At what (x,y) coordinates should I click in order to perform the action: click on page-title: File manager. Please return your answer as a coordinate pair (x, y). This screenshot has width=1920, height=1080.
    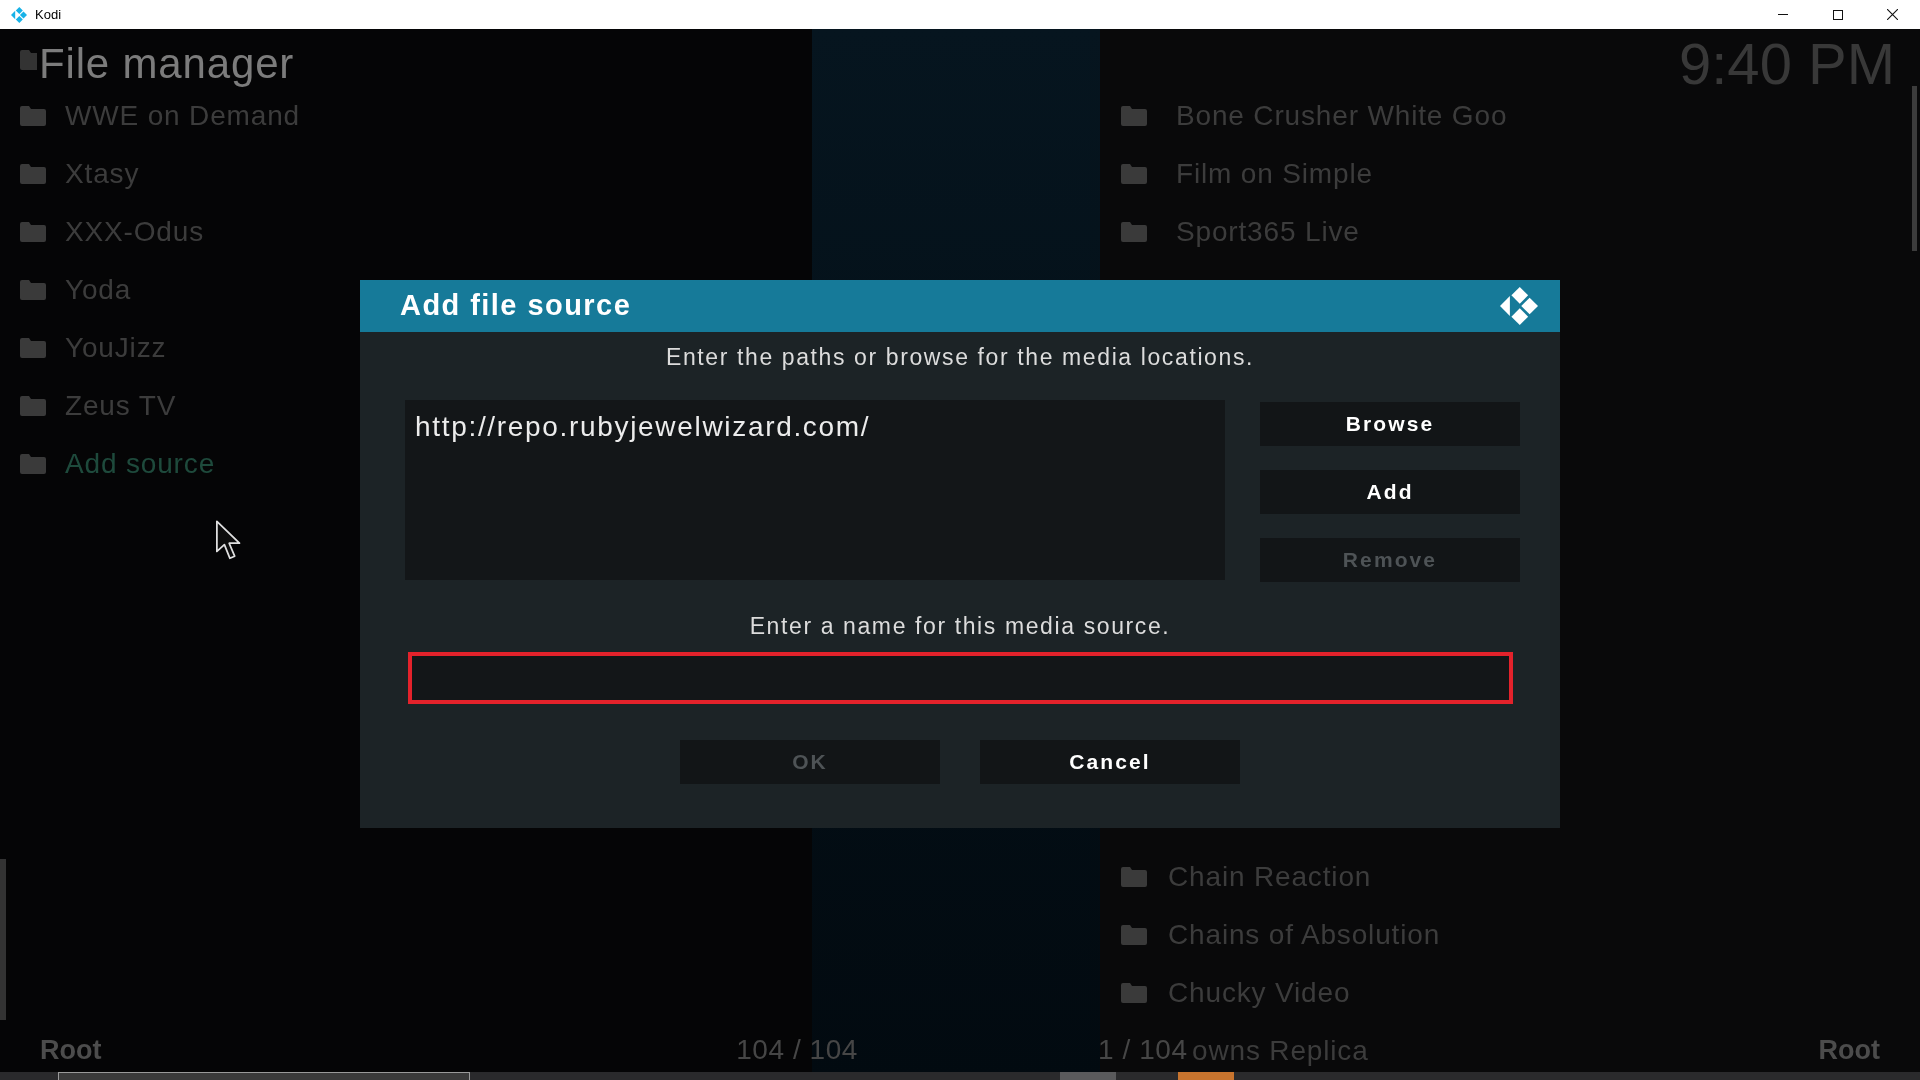
    Looking at the image, I should click on (167, 64).